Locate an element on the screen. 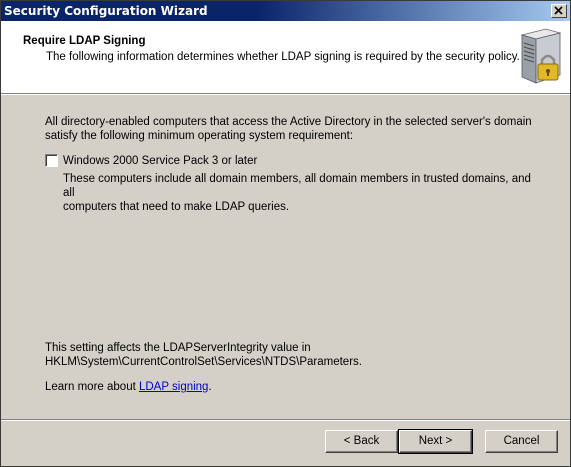 This screenshot has width=571, height=467. close-button is located at coordinates (559, 11).